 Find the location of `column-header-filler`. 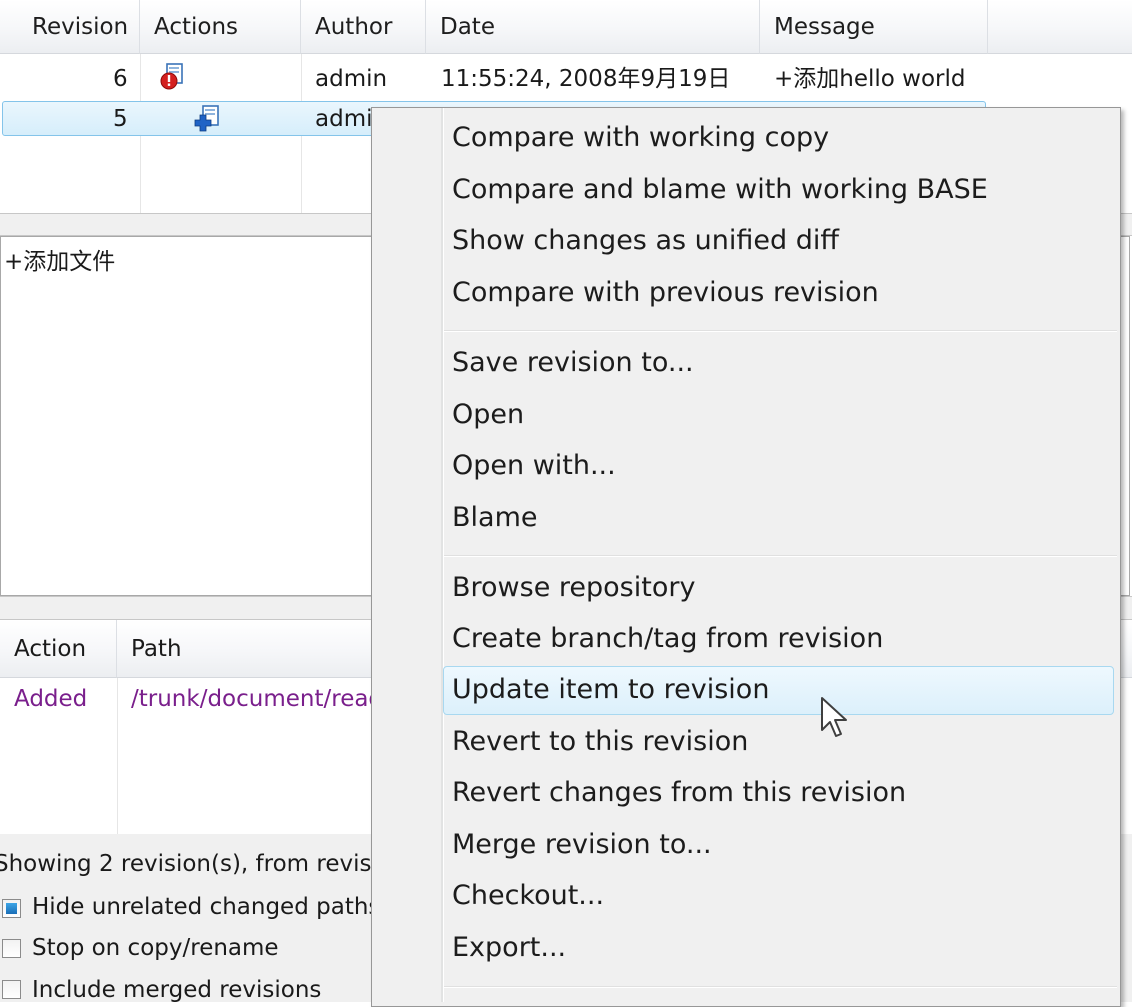

column-header-filler is located at coordinates (1060, 27).